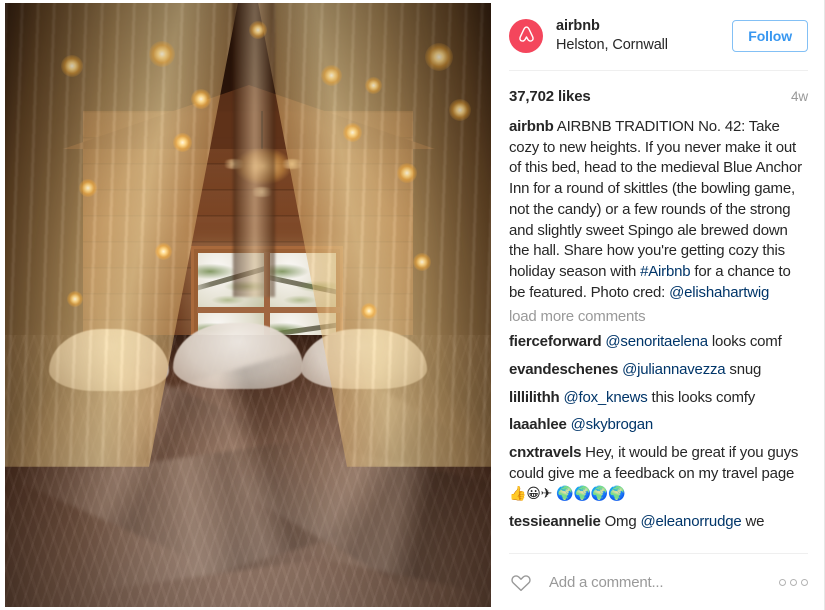 Image resolution: width=825 pixels, height=610 pixels. I want to click on comment-mention: @senoritaelena, so click(656, 341).